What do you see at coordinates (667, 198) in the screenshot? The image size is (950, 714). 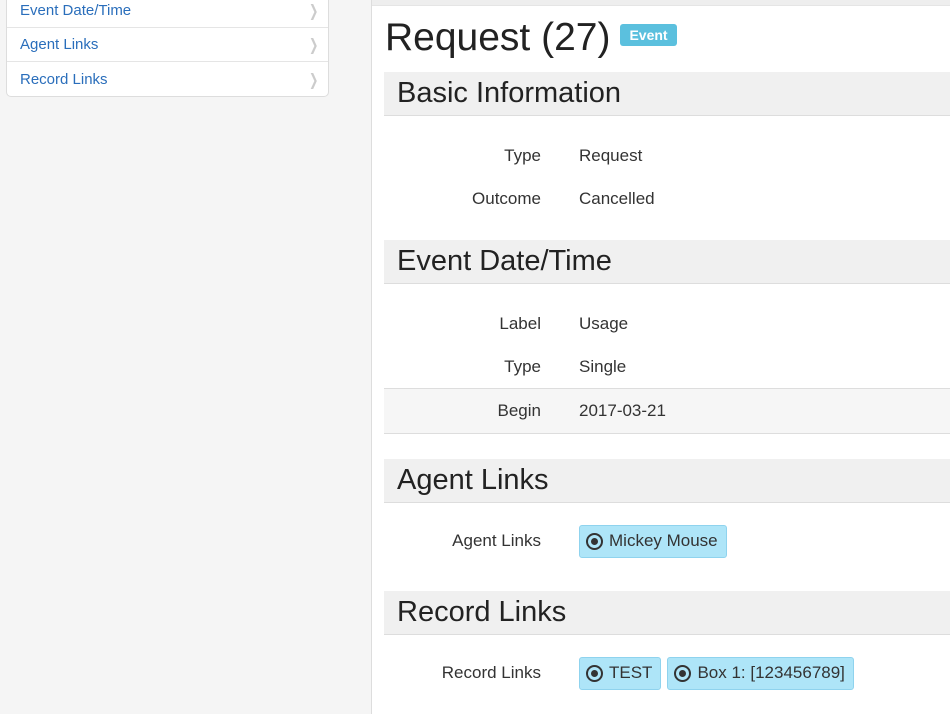 I see `field-row-outcome: Outcome Cancelled` at bounding box center [667, 198].